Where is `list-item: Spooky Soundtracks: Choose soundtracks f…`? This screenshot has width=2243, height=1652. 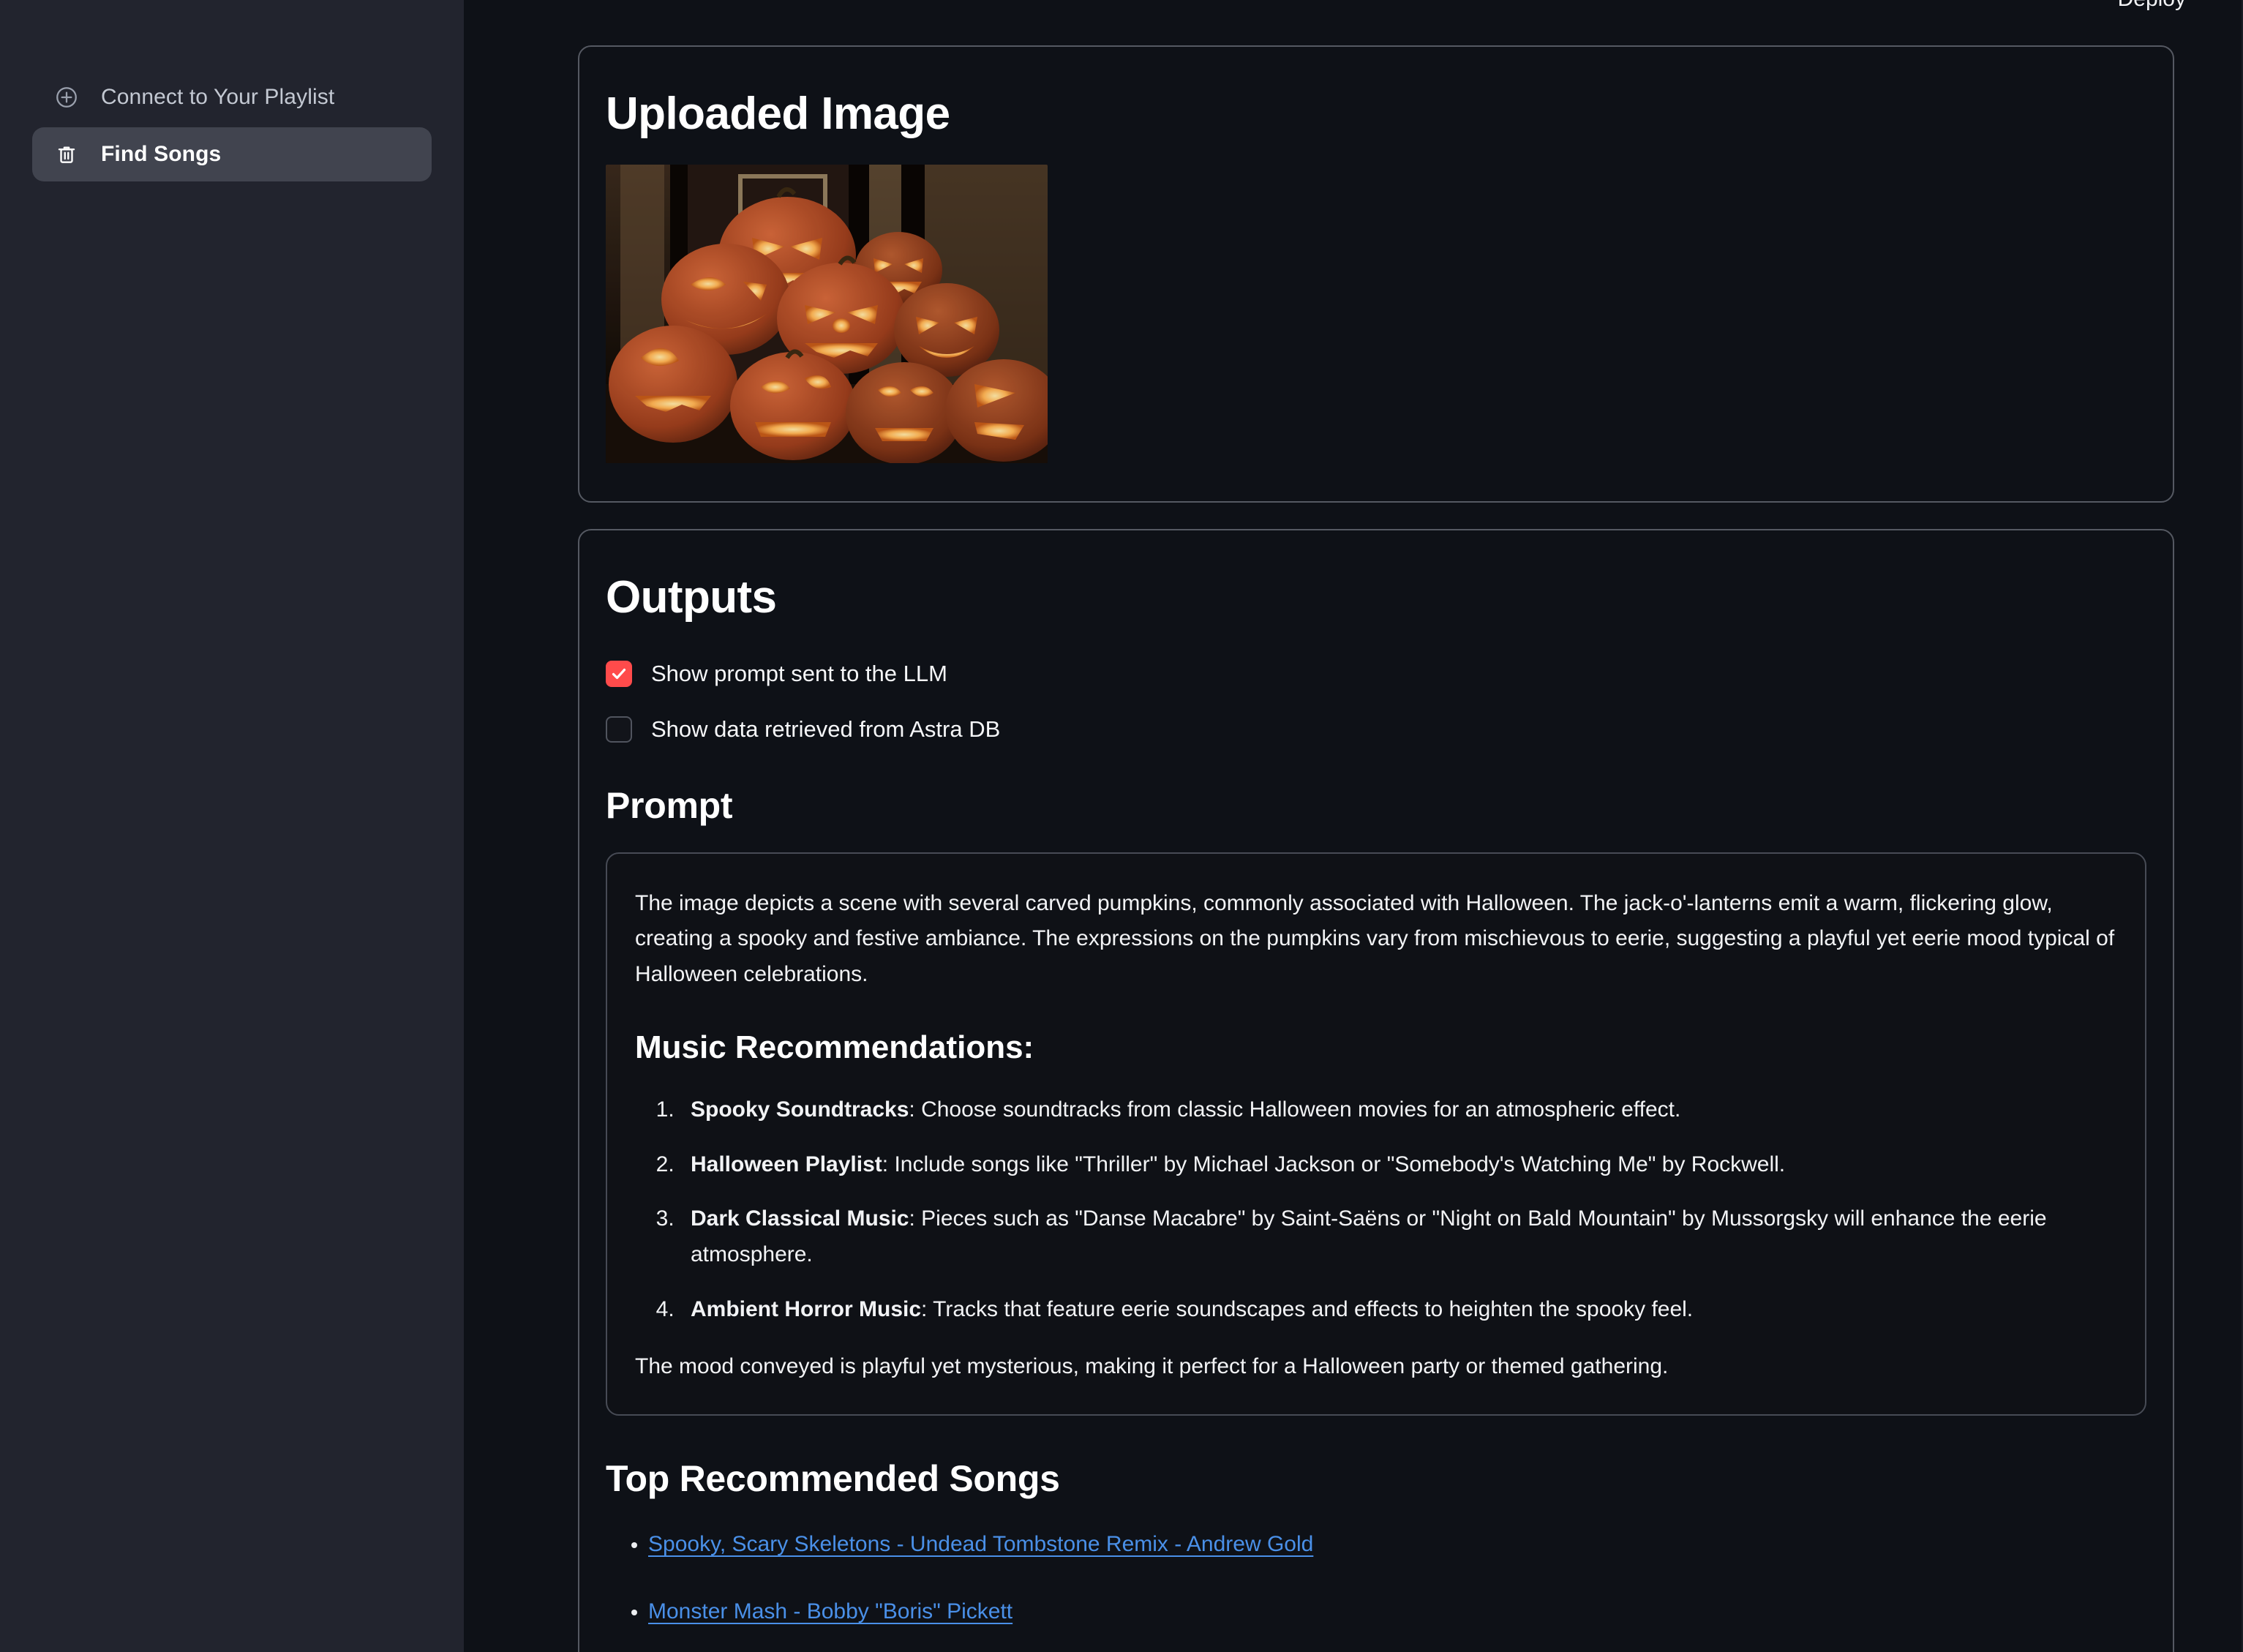 list-item: Spooky Soundtracks: Choose soundtracks f… is located at coordinates (1399, 1110).